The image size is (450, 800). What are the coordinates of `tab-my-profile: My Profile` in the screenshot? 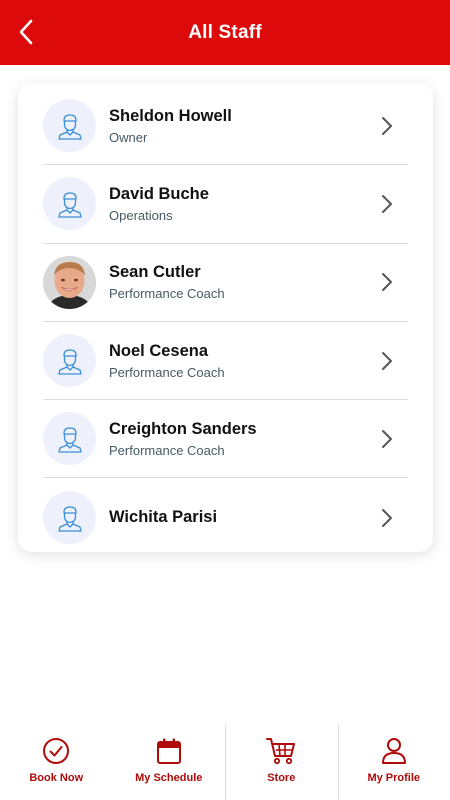 It's located at (393, 762).